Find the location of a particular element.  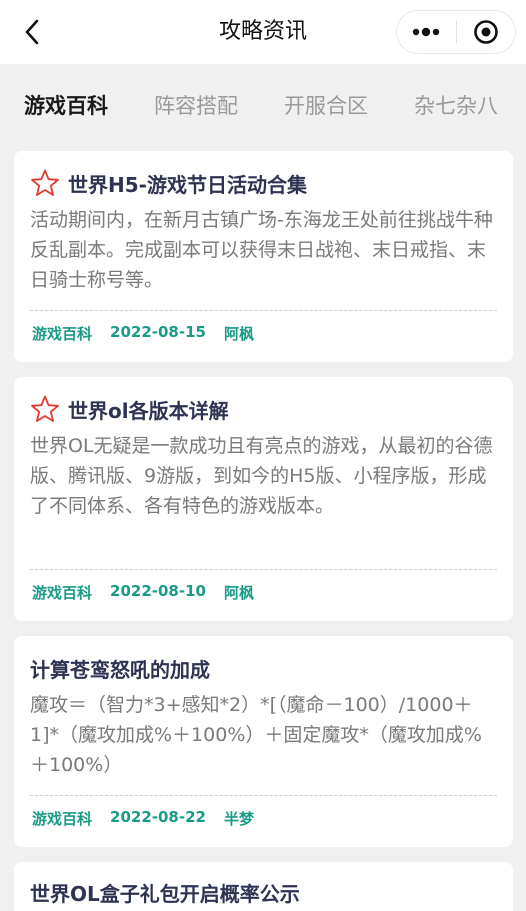

article-meta: 游戏百科 2022-08-15 阿枫 is located at coordinates (143, 334).